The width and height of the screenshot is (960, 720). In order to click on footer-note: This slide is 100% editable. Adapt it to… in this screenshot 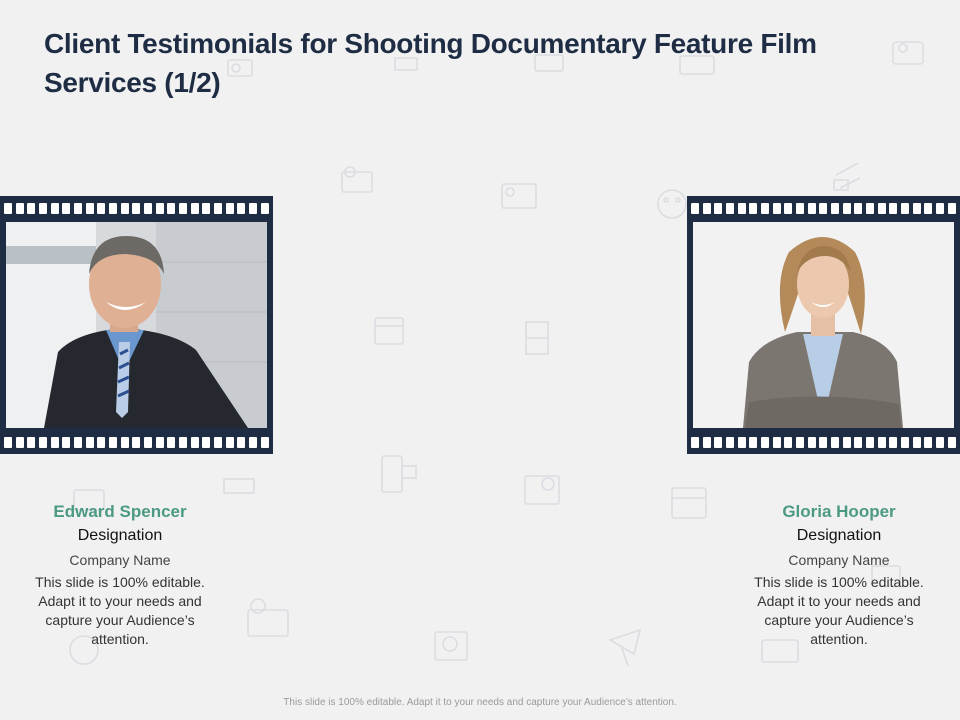, I will do `click(480, 702)`.